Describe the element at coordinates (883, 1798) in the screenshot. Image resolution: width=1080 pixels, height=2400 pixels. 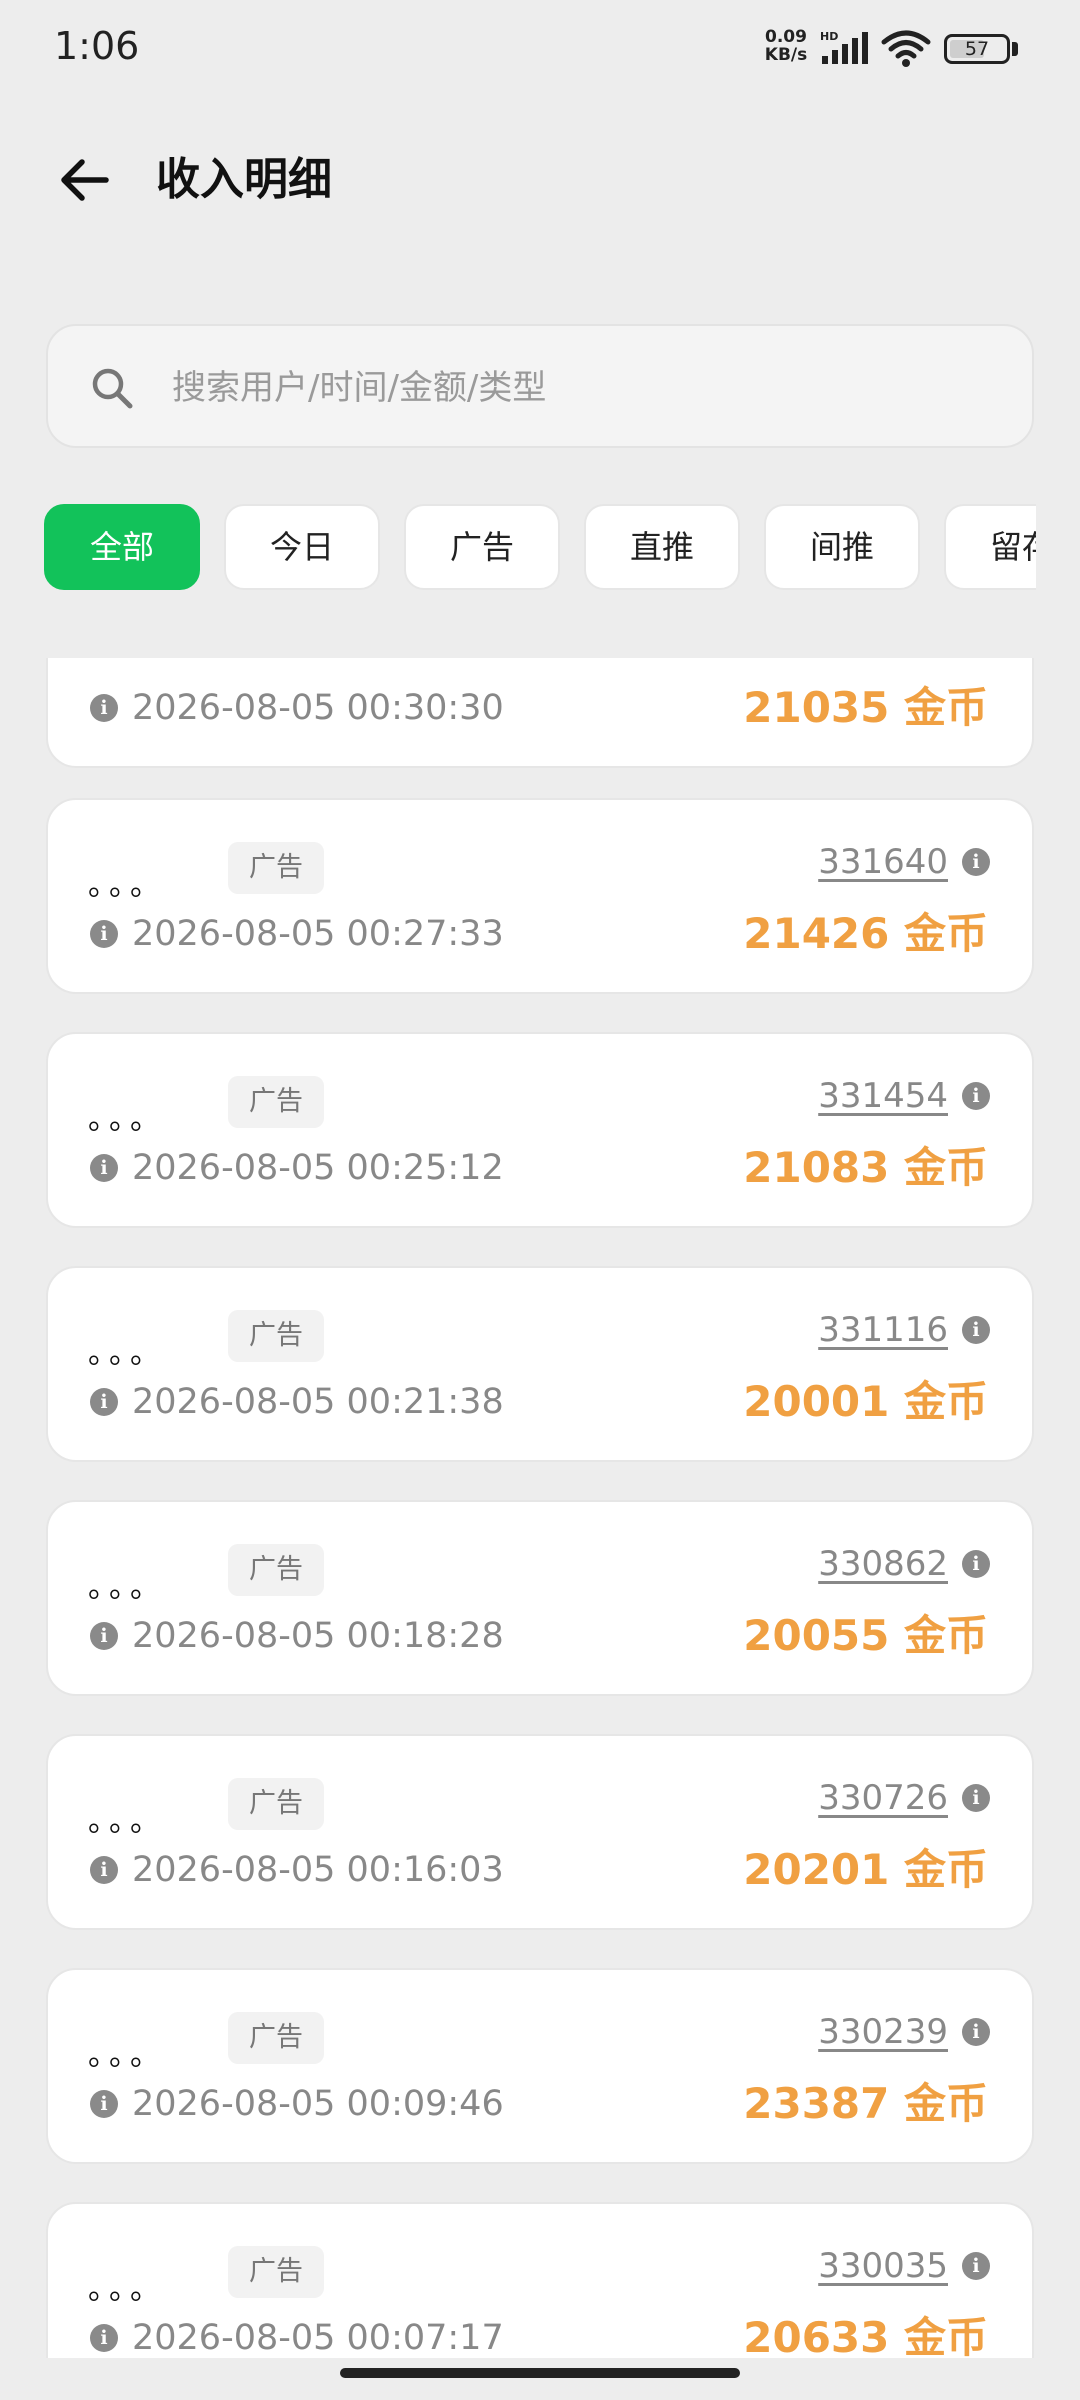
I see `record-user-id-link: 330726` at that location.